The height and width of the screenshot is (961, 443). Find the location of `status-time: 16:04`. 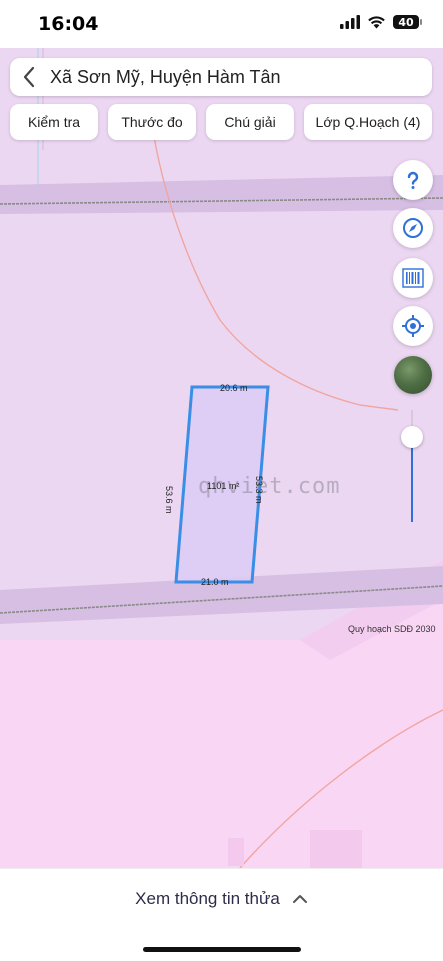

status-time: 16:04 is located at coordinates (68, 24).